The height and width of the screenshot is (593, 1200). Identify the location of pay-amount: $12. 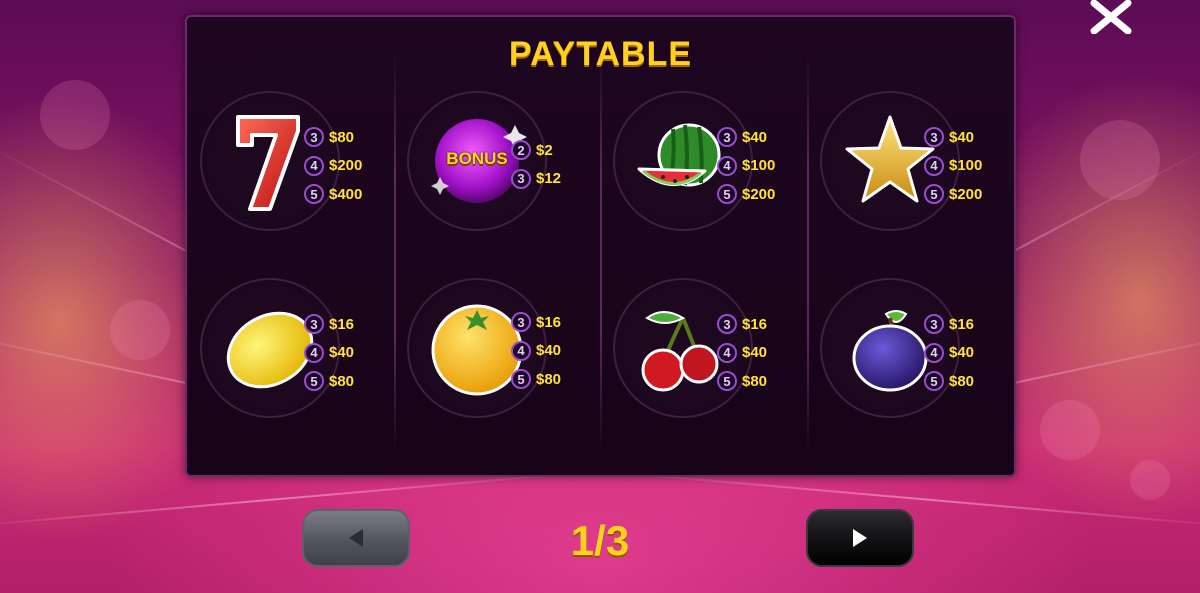
(549, 179).